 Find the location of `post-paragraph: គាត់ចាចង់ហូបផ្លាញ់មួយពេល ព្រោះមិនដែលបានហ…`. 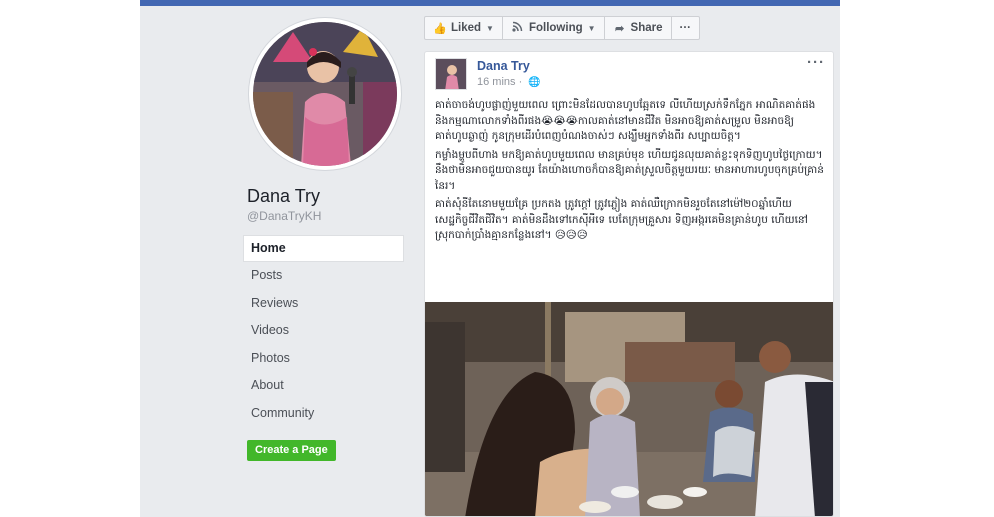

post-paragraph: គាត់ចាចង់ហូបផ្លាញ់មួយពេល ព្រោះមិនដែលបានហ… is located at coordinates (625, 120).